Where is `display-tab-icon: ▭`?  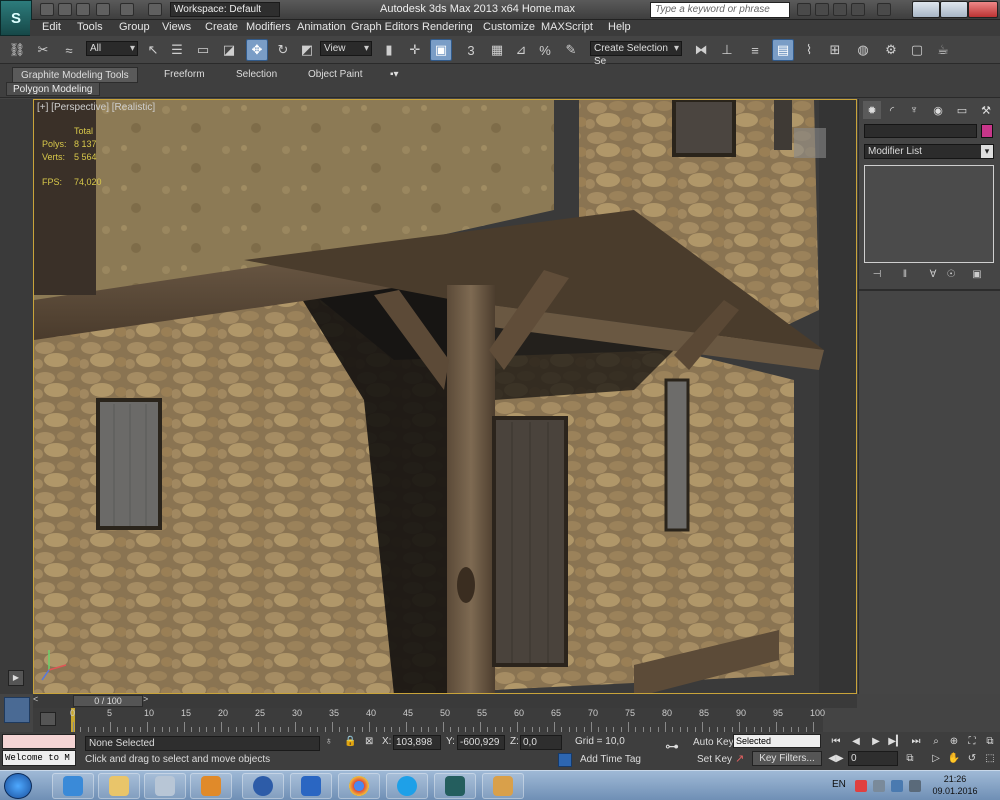 display-tab-icon: ▭ is located at coordinates (962, 110).